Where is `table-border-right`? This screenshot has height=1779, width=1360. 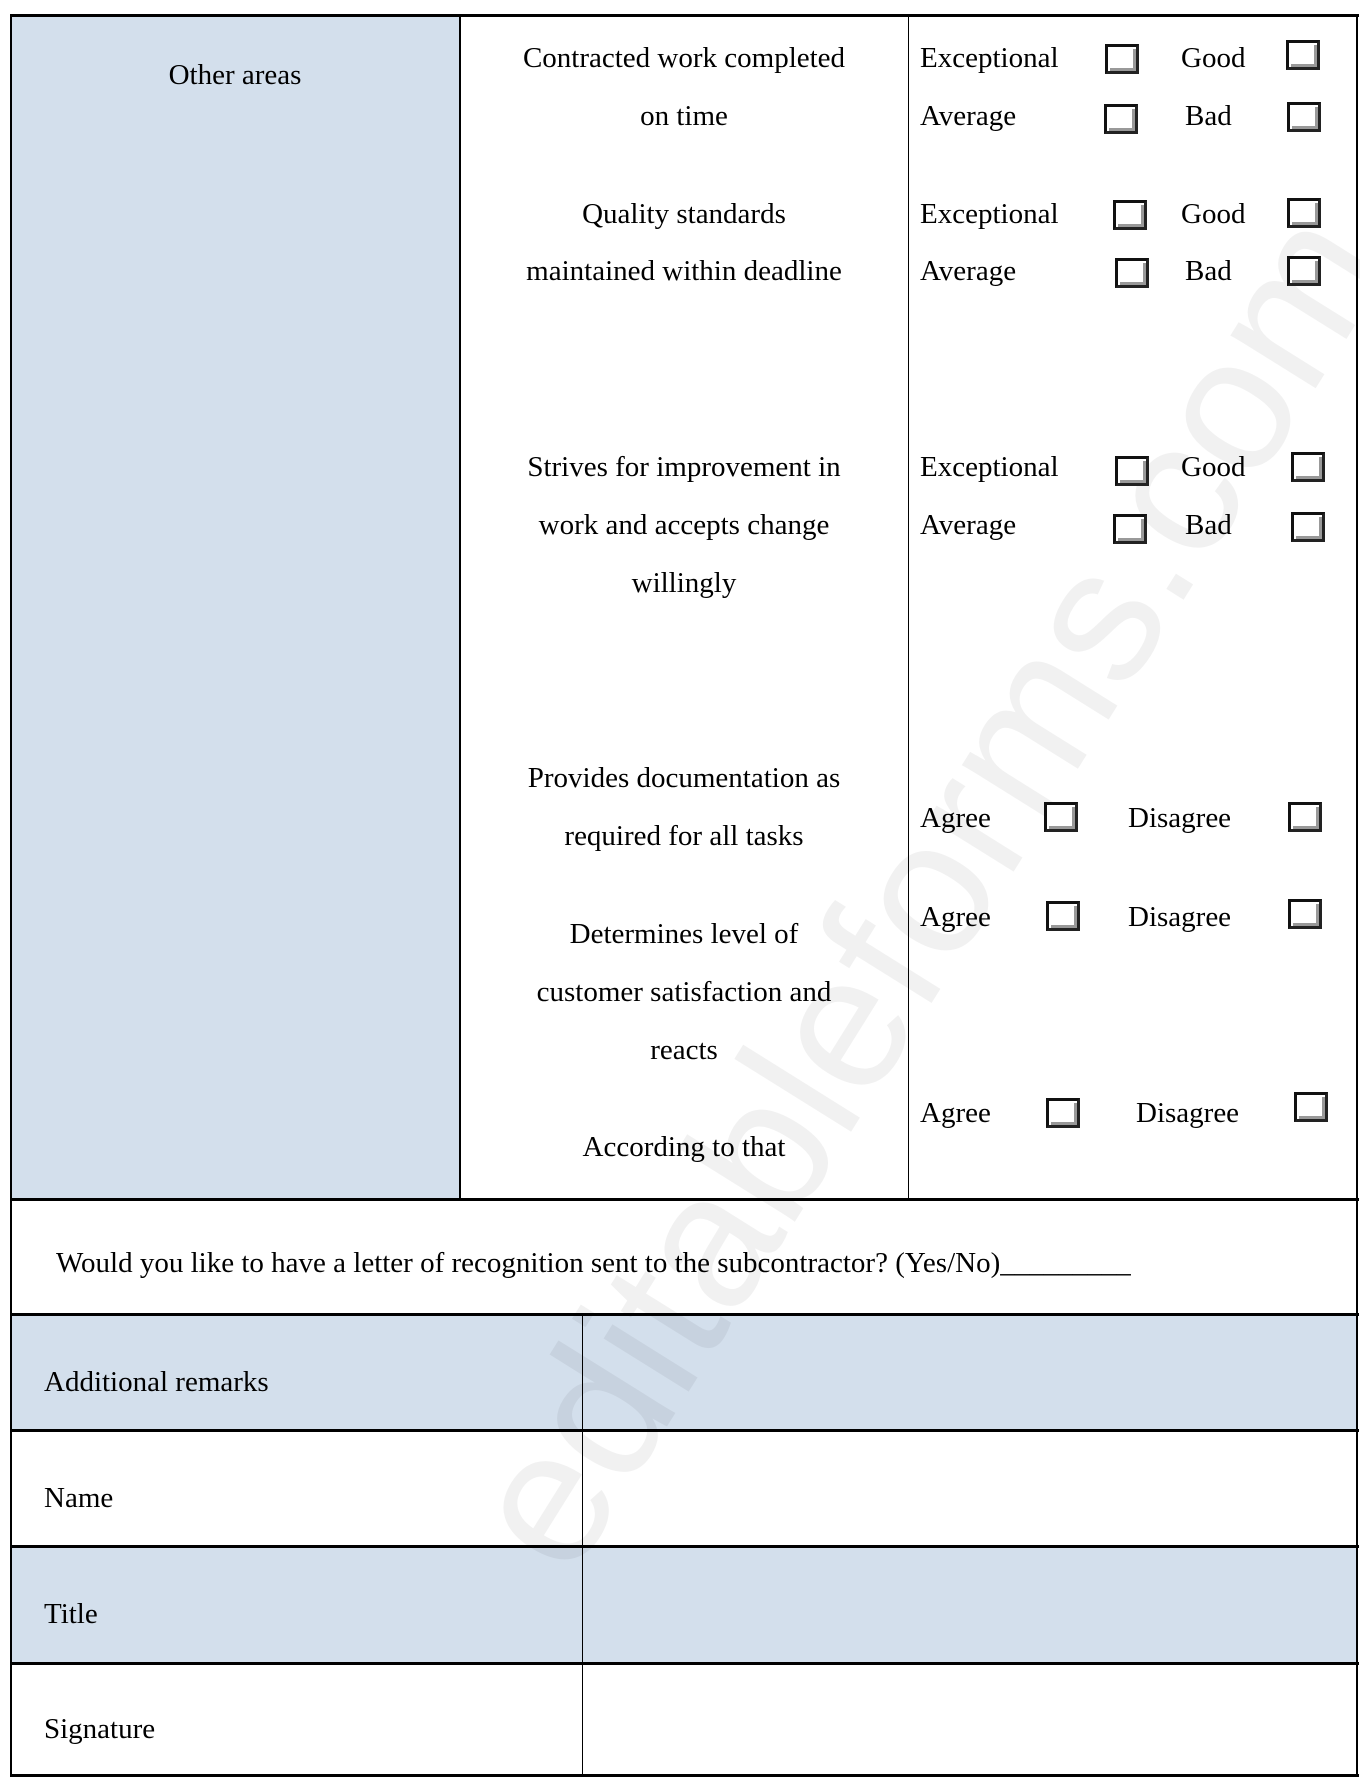
table-border-right is located at coordinates (1357, 895).